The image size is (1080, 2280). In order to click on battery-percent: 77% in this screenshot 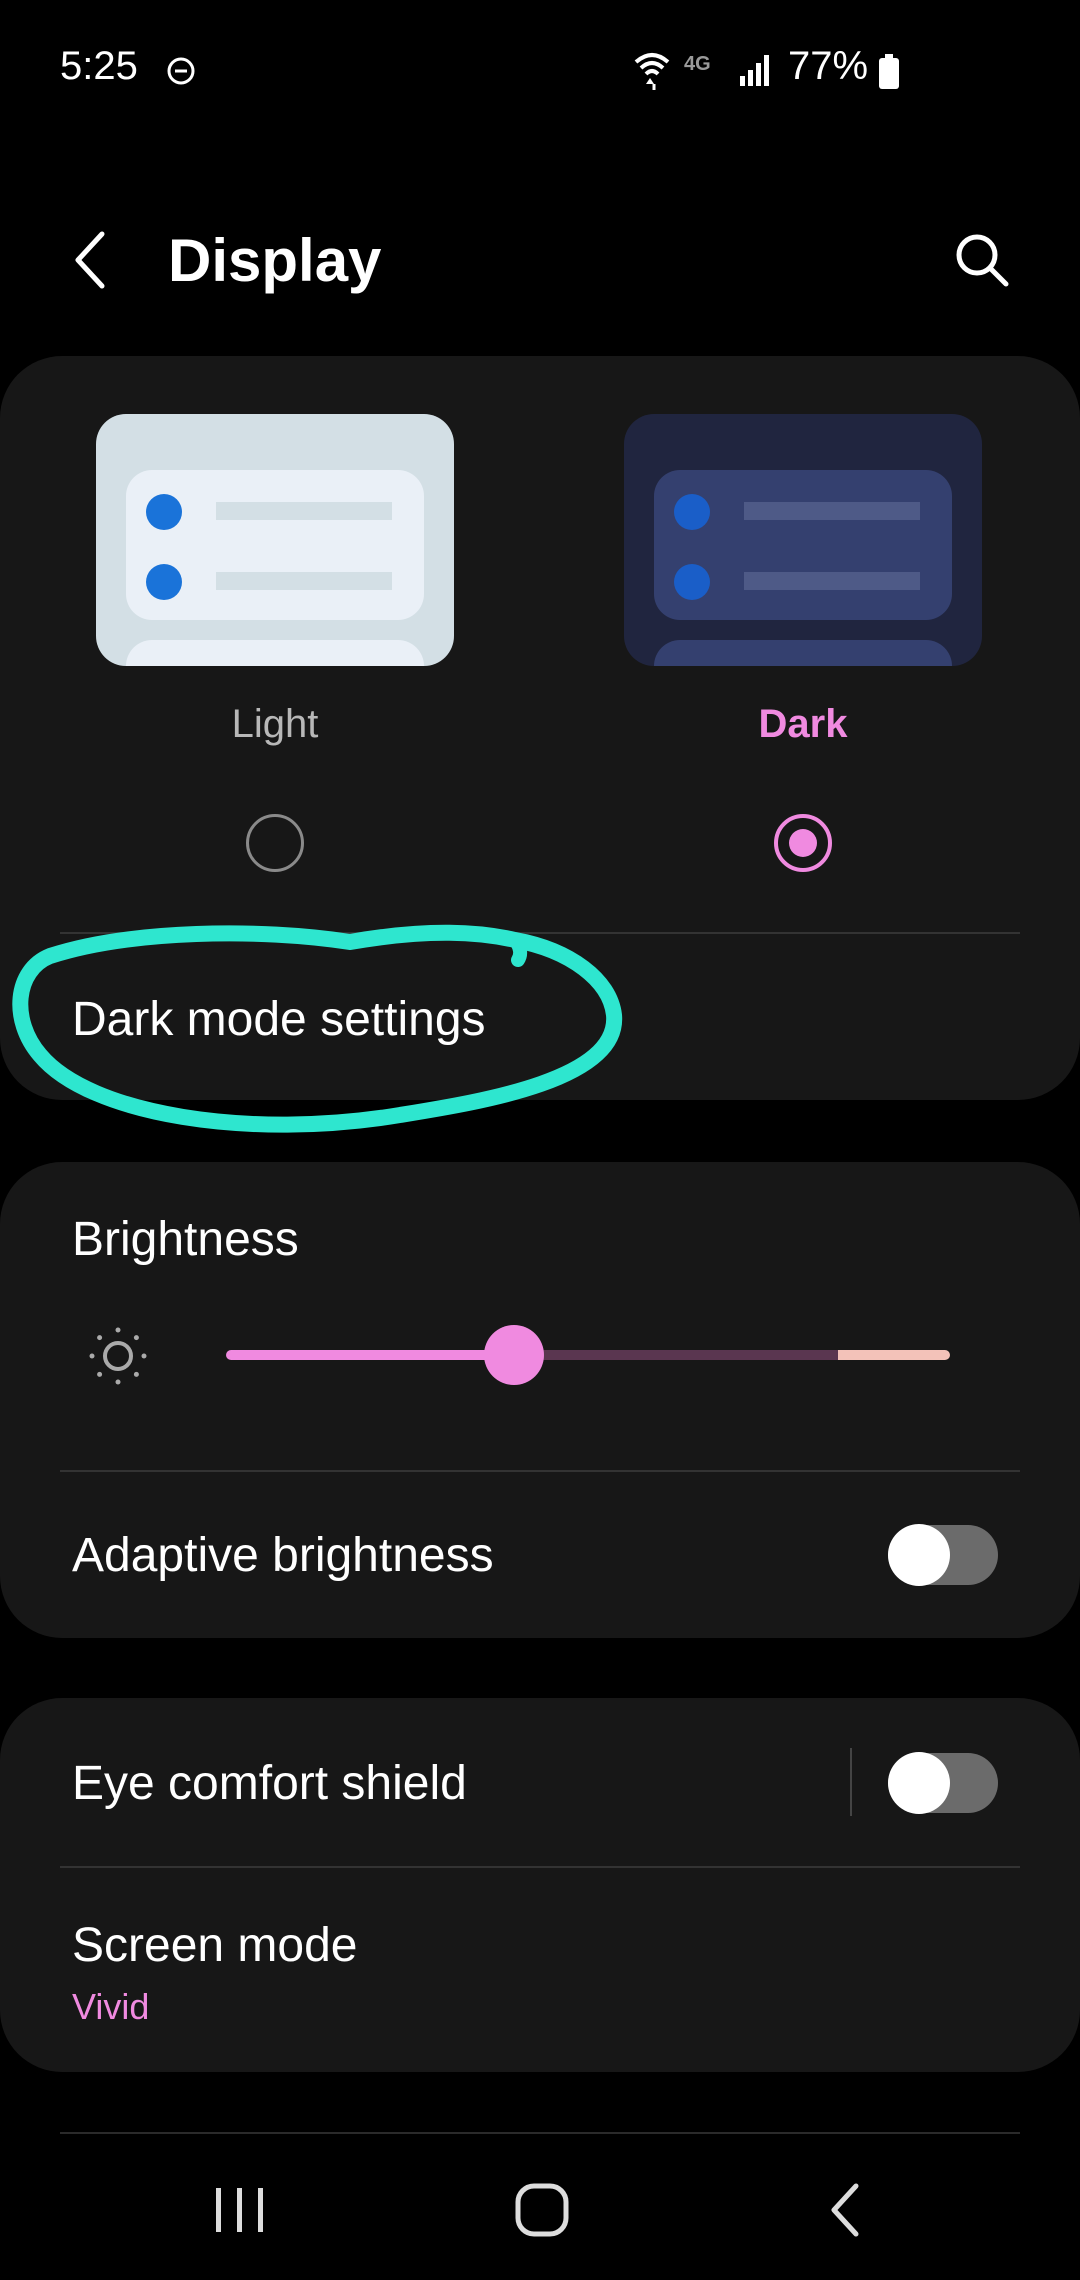, I will do `click(828, 66)`.